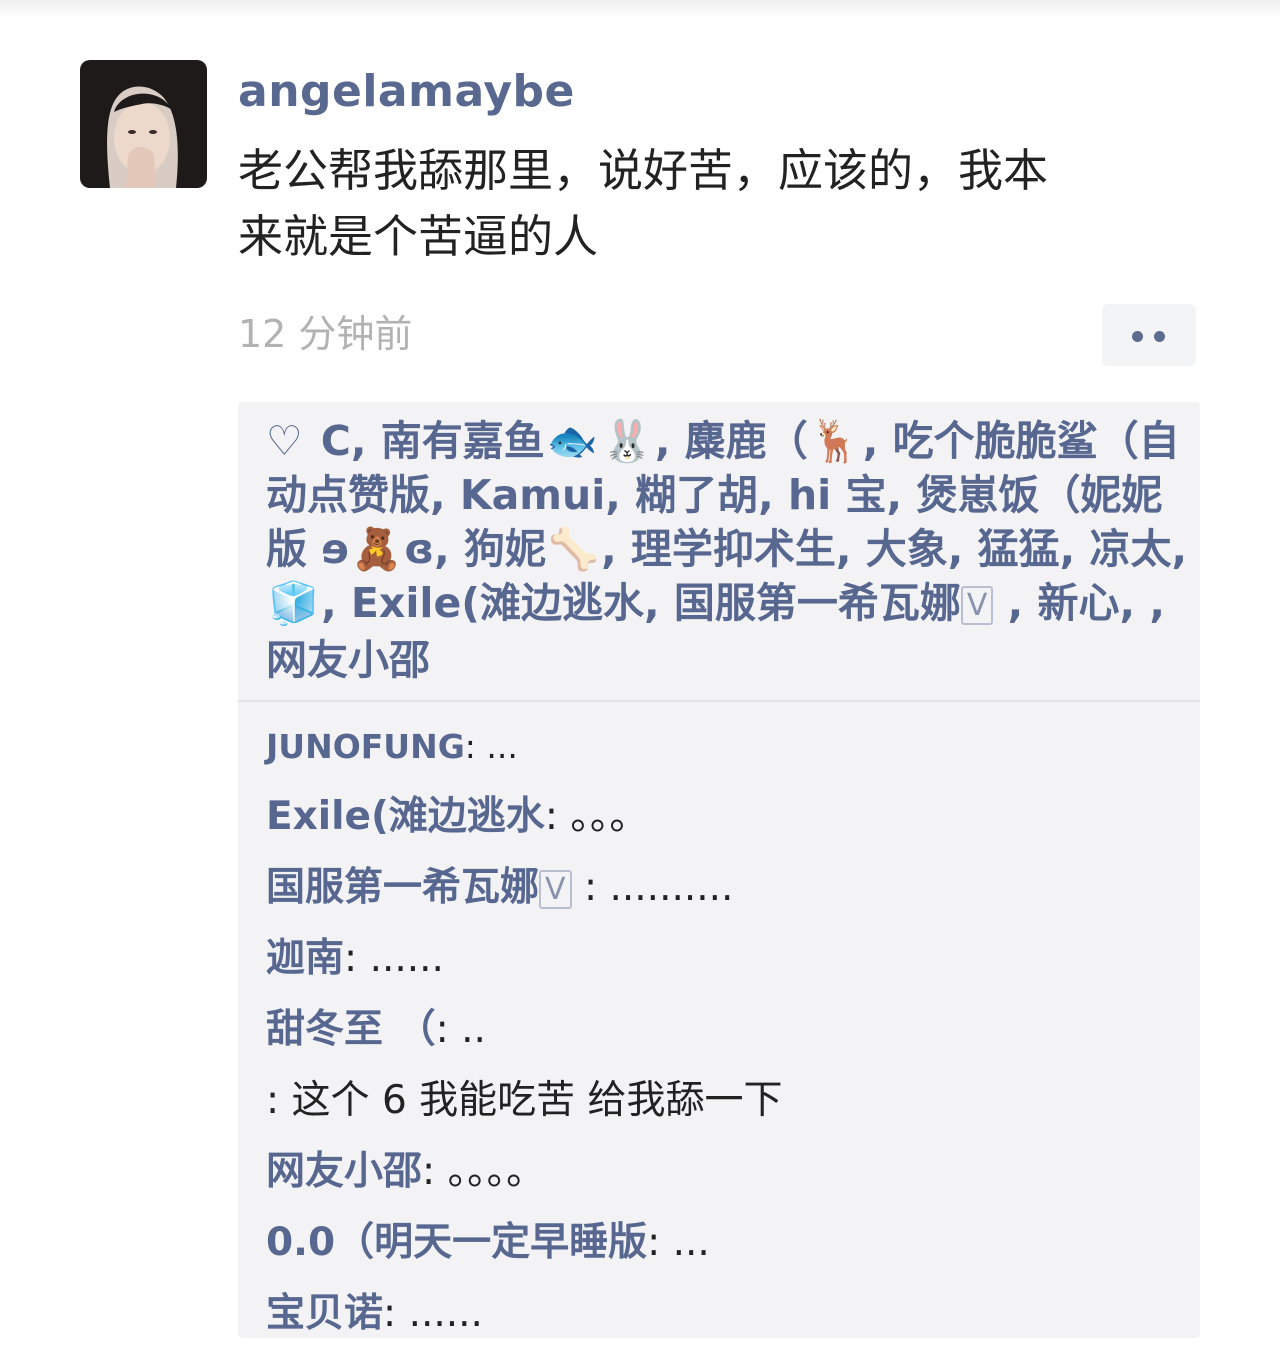  I want to click on username-link: angelamaybe, so click(406, 92).